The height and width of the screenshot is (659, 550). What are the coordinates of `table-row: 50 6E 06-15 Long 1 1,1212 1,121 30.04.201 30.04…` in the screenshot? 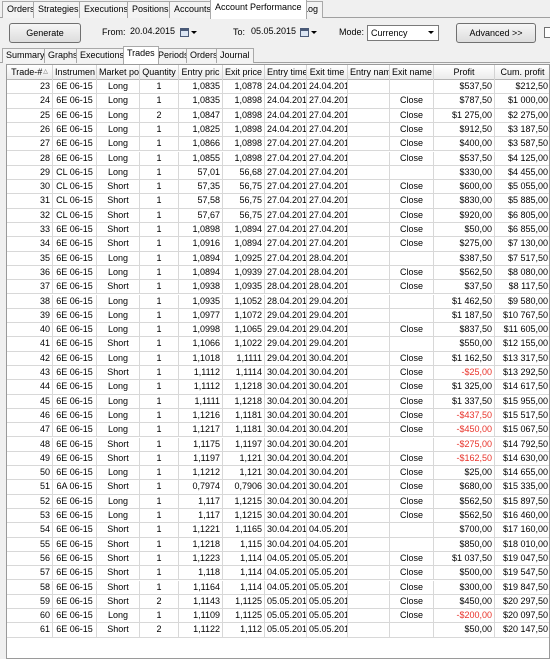 It's located at (278, 473).